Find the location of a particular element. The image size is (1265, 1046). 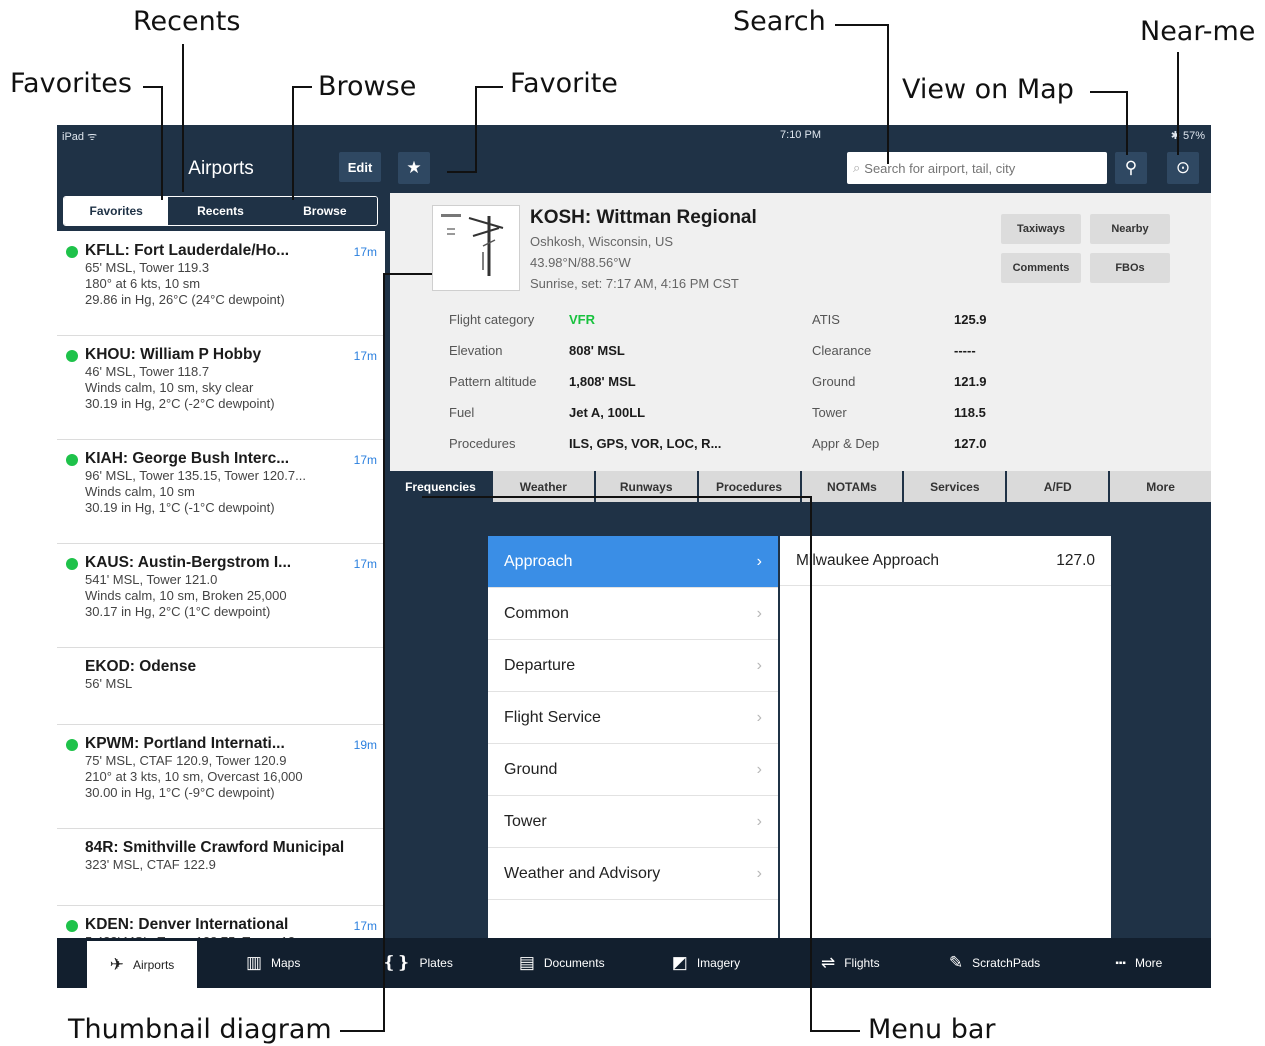

frequency-name: Milwaukee Approach is located at coordinates (868, 560).